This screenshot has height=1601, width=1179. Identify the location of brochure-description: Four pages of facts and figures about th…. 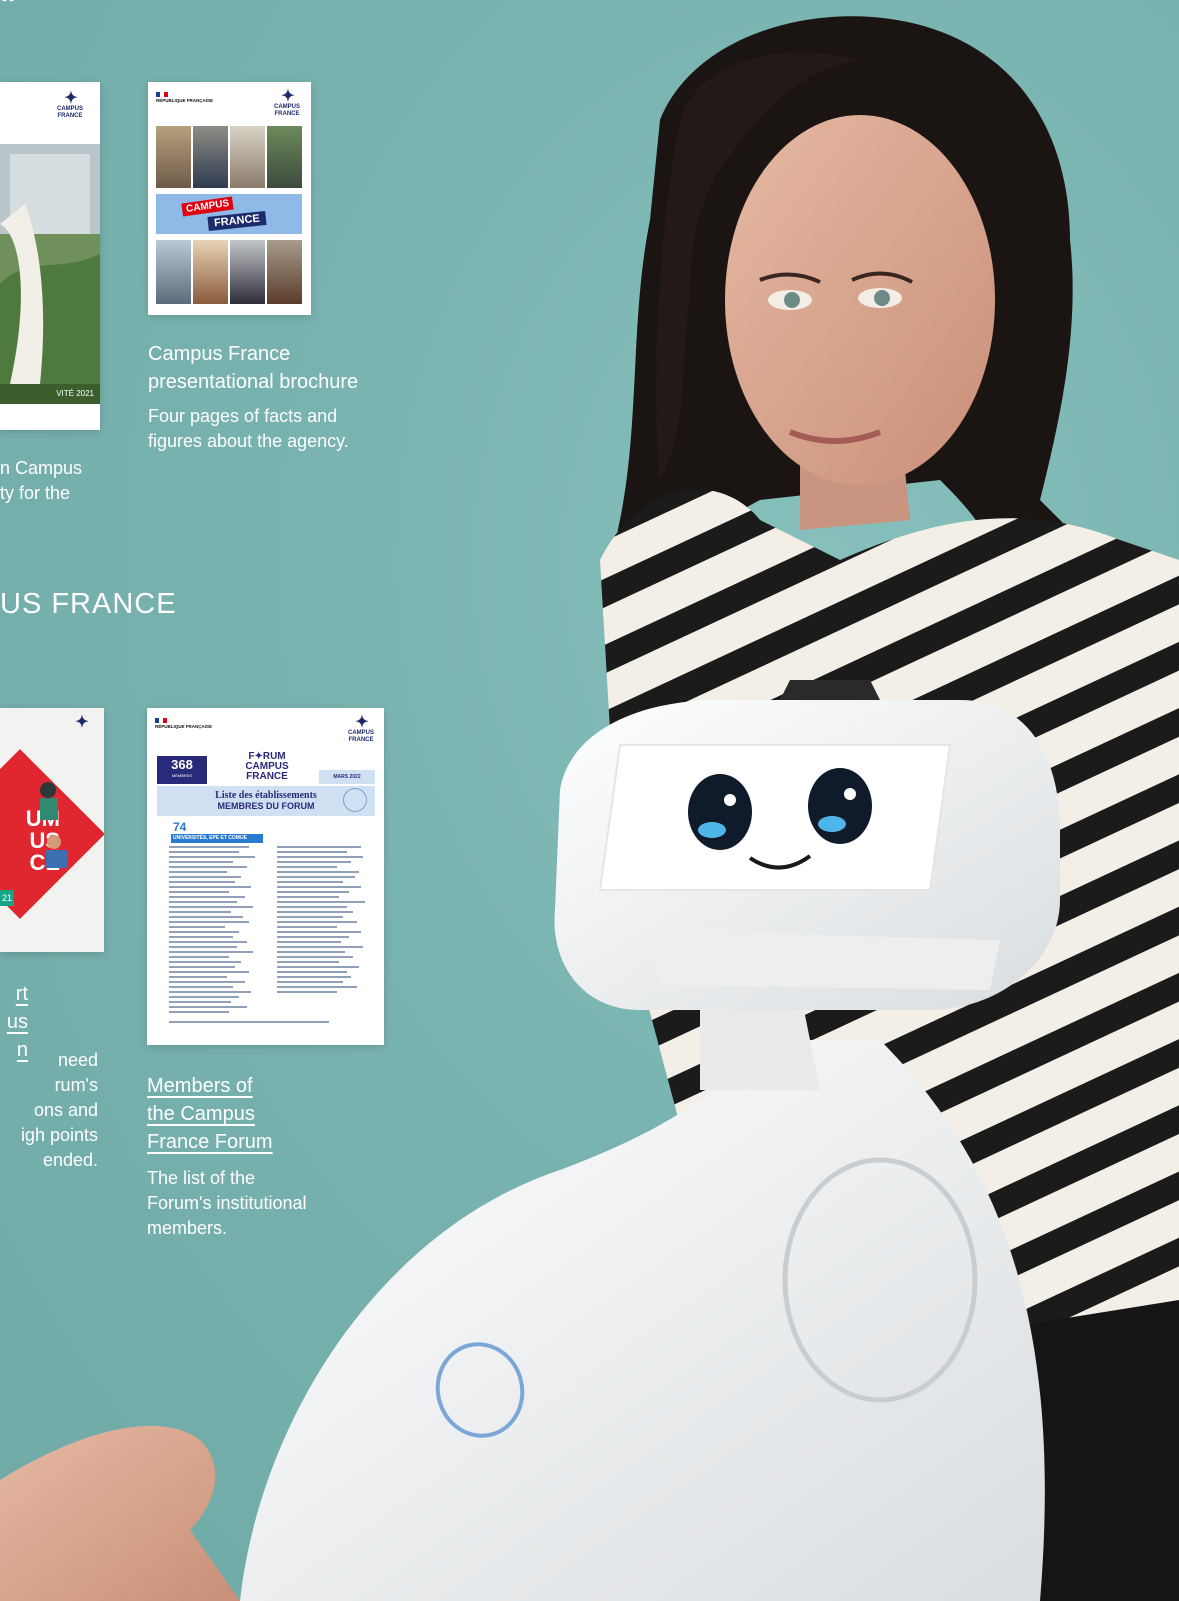
(278, 429).